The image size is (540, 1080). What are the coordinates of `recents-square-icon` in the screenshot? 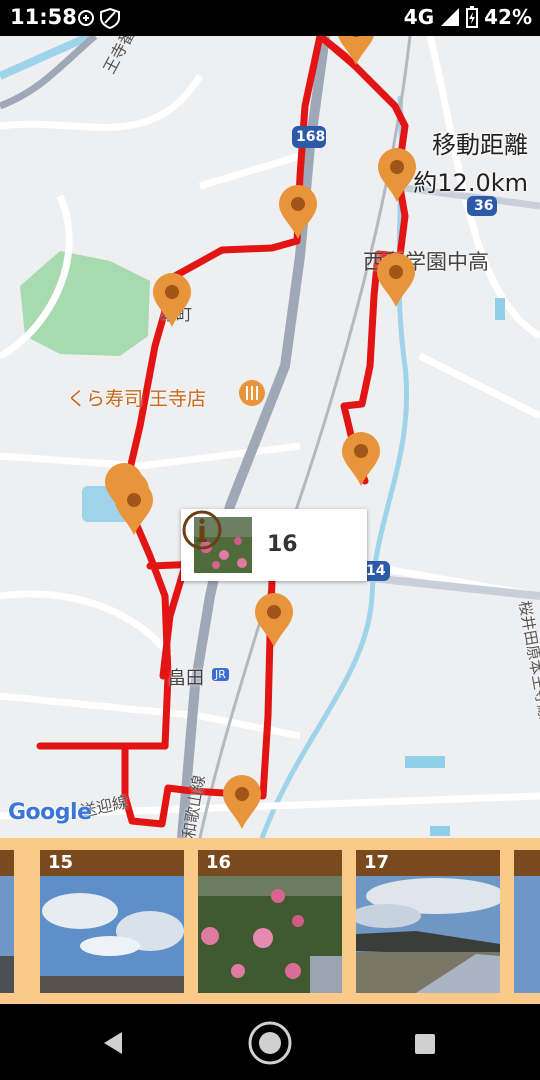 It's located at (425, 1044).